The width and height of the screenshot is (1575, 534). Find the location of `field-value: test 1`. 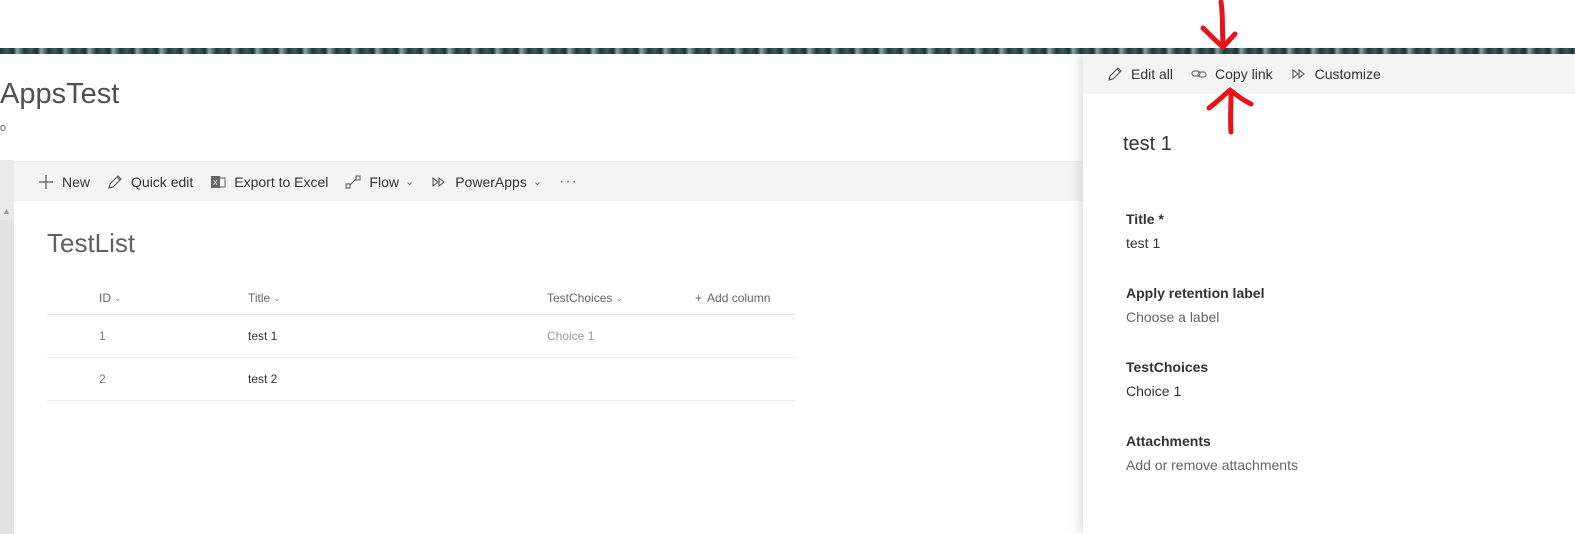

field-value: test 1 is located at coordinates (1145, 243).